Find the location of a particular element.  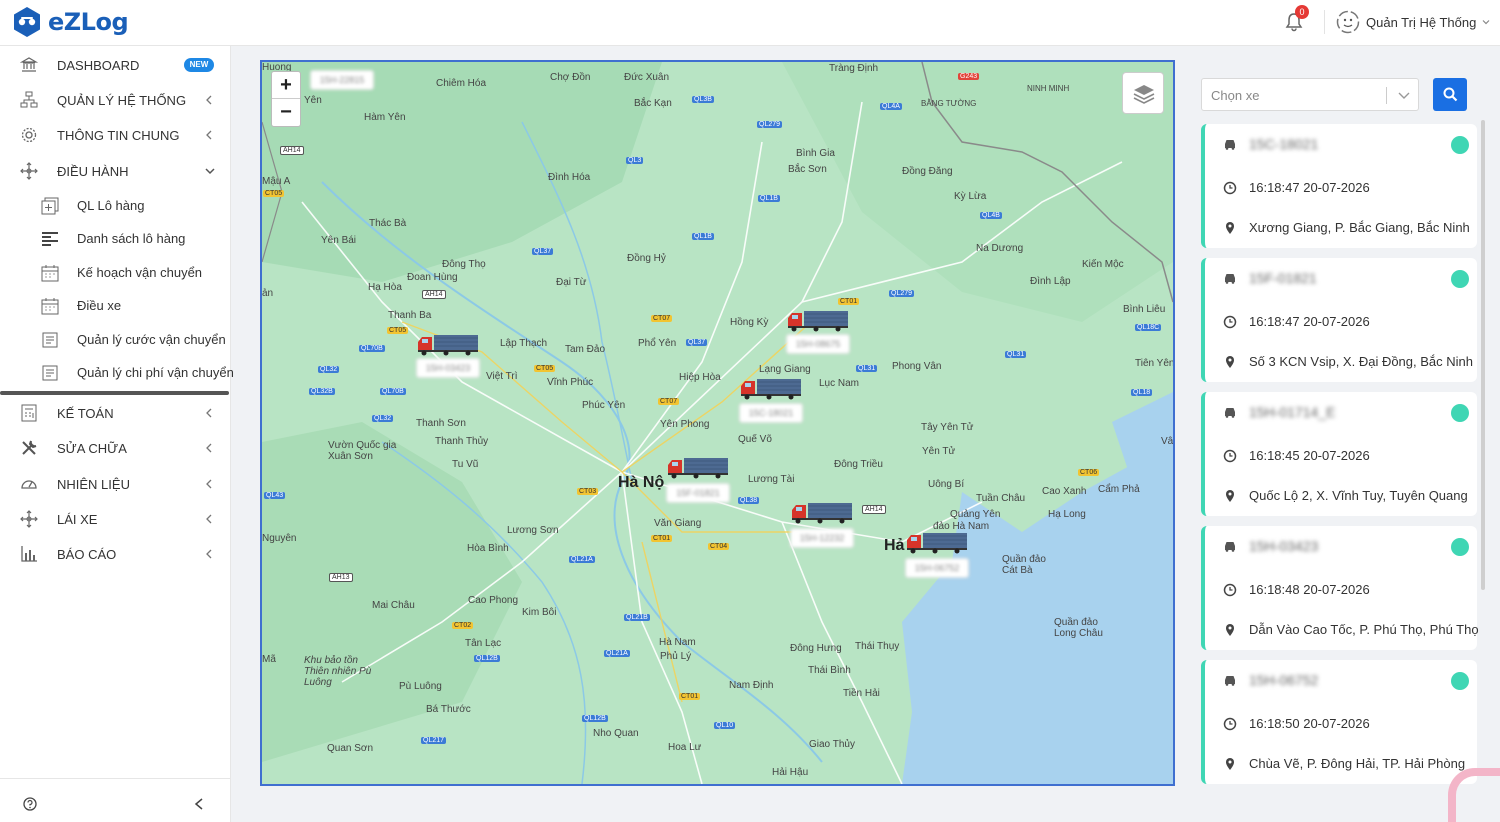

map-place-label: Đức Xuân is located at coordinates (647, 77).